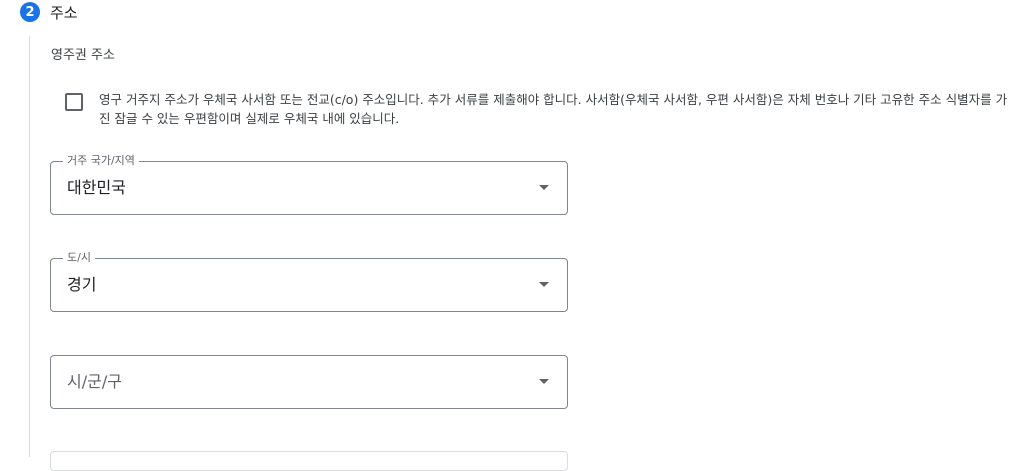 The width and height of the screenshot is (1019, 471). Describe the element at coordinates (309, 382) in the screenshot. I see `city-select: 시/군/구` at that location.